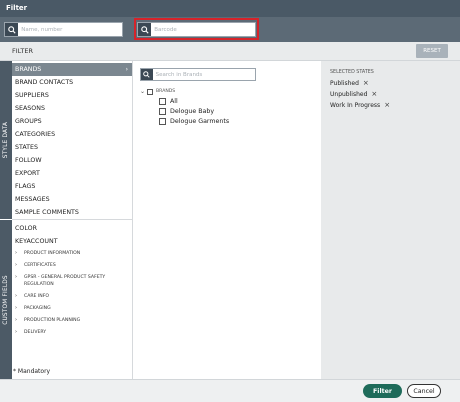 The image size is (460, 402). Describe the element at coordinates (72, 228) in the screenshot. I see `sidebar-item-color: COLOR` at that location.